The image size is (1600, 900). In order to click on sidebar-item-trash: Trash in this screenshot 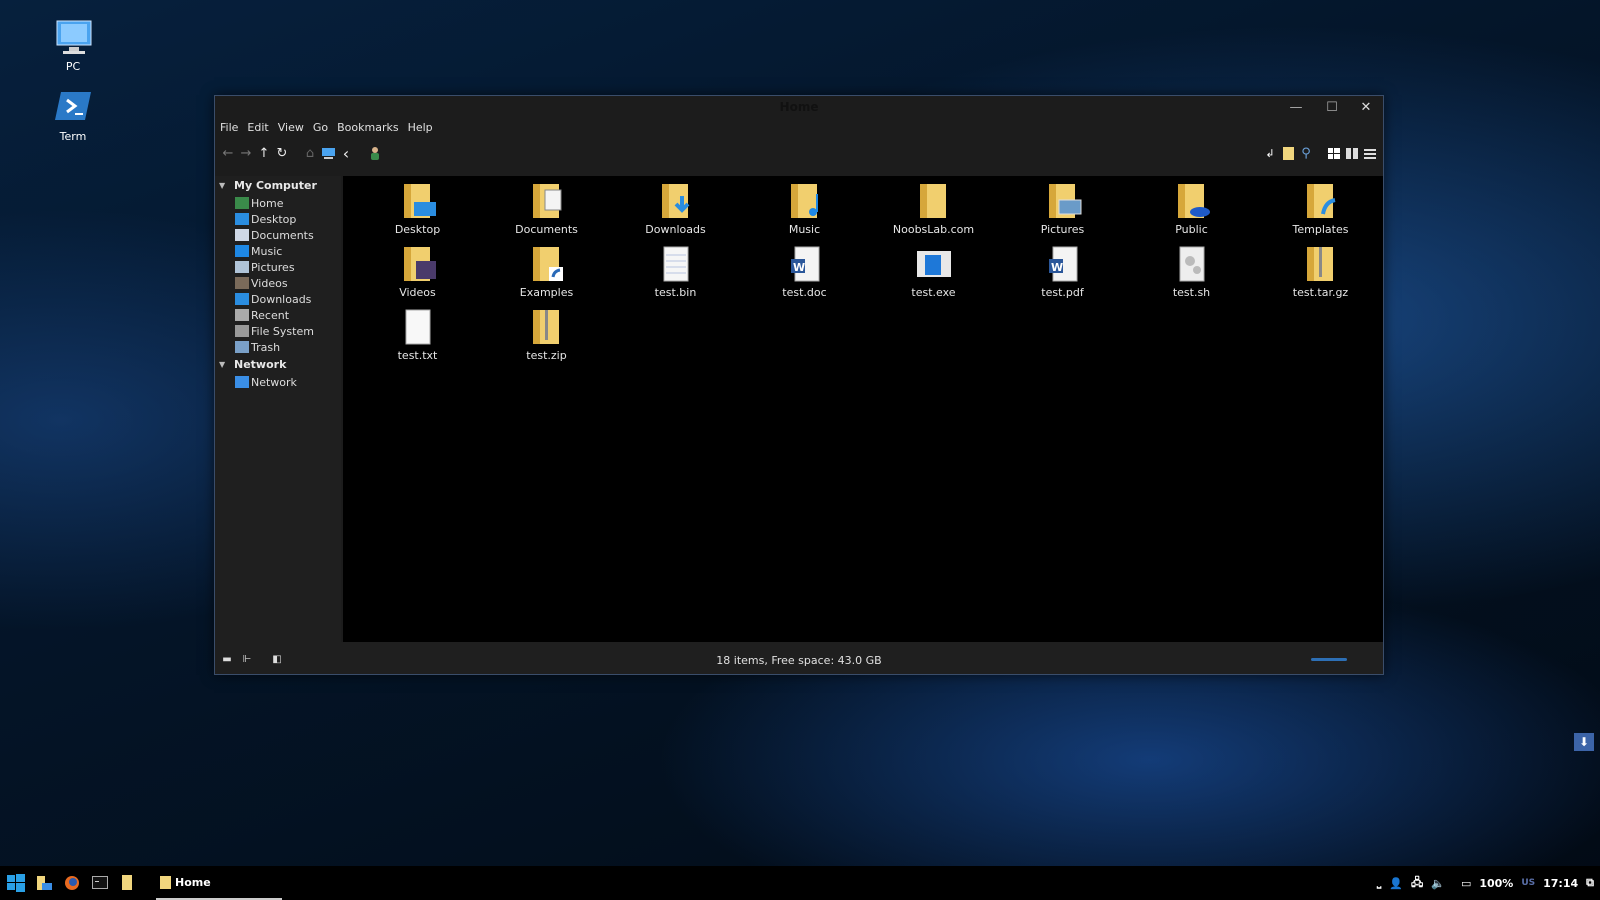, I will do `click(278, 347)`.